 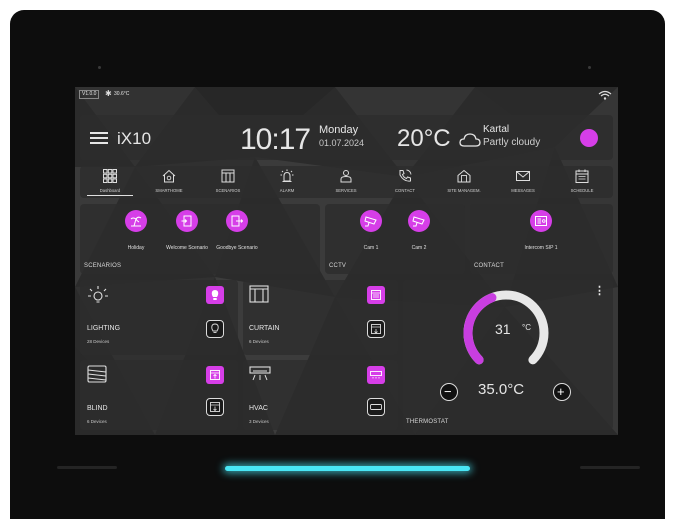 I want to click on plus-icon: +, so click(x=561, y=391).